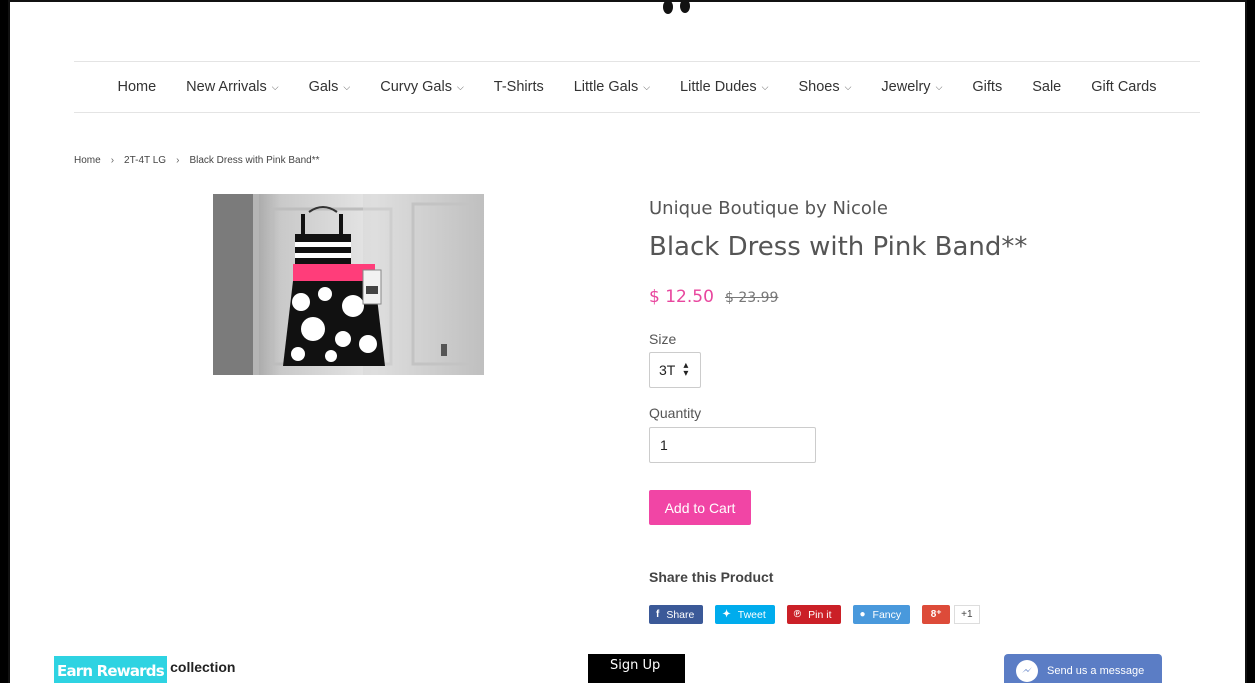 This screenshot has height=683, width=1255. What do you see at coordinates (686, 369) in the screenshot?
I see `select-arrows-icon: ▴ ▾` at bounding box center [686, 369].